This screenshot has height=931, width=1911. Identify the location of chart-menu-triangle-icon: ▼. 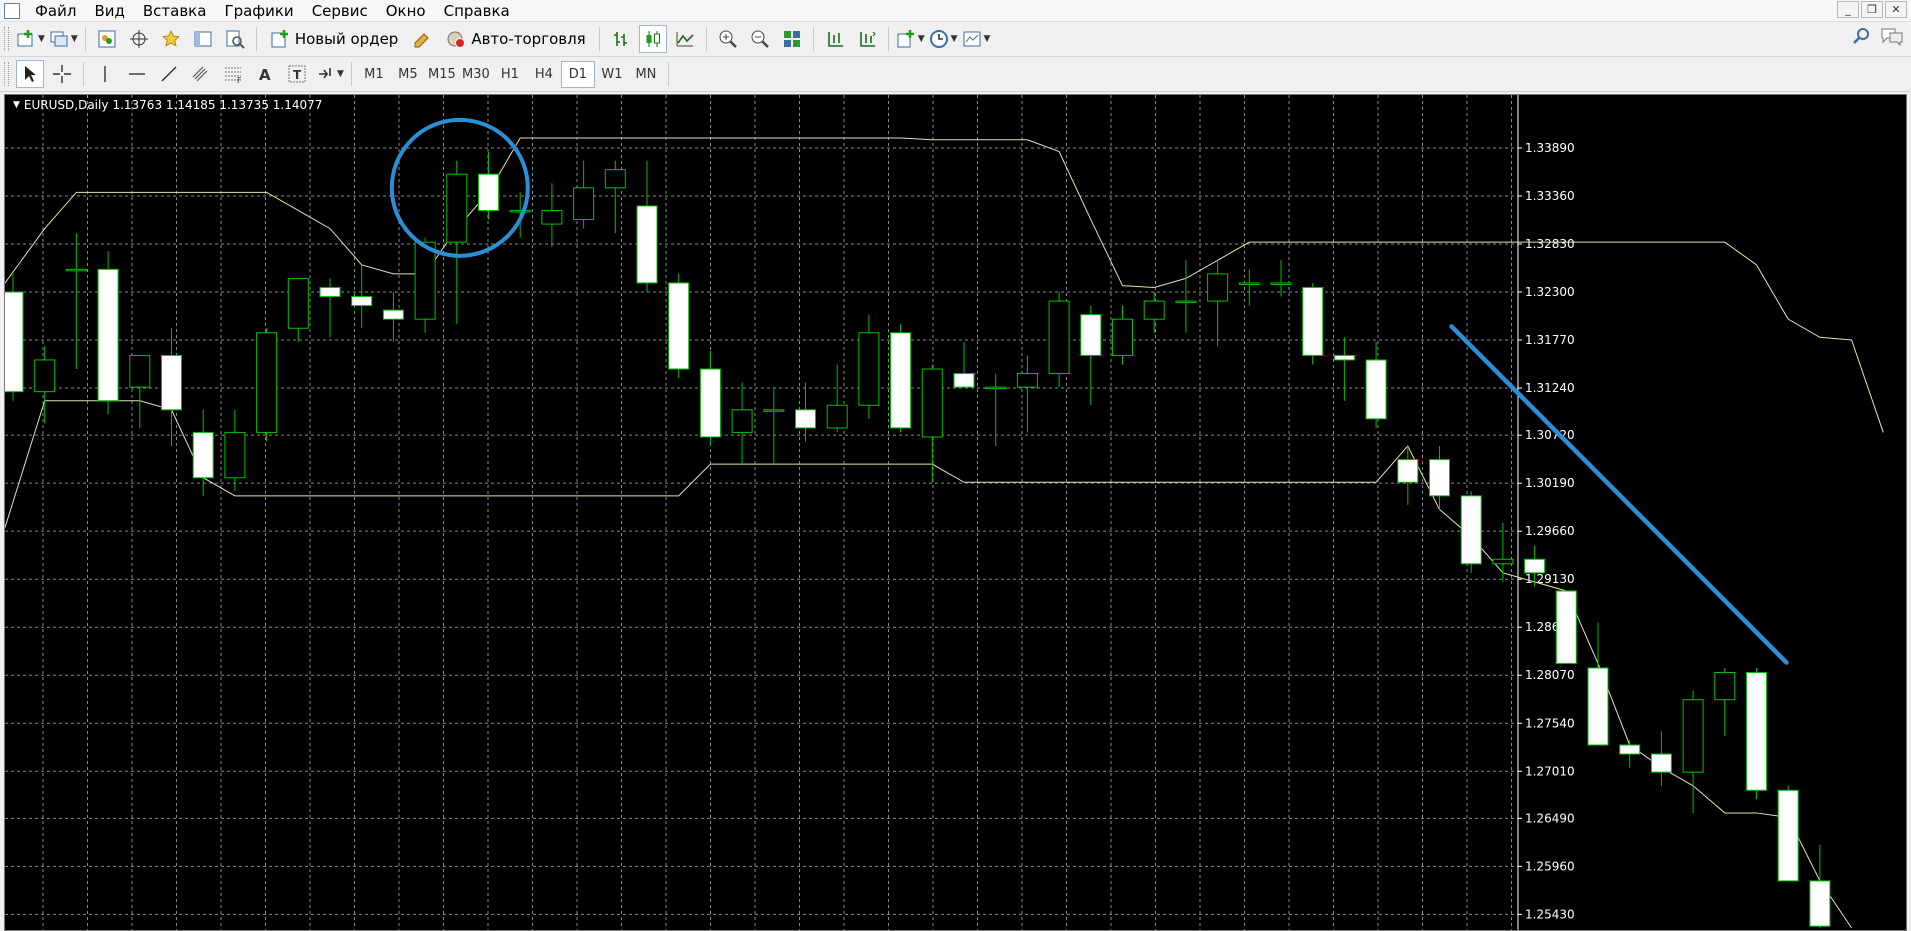
(16, 105).